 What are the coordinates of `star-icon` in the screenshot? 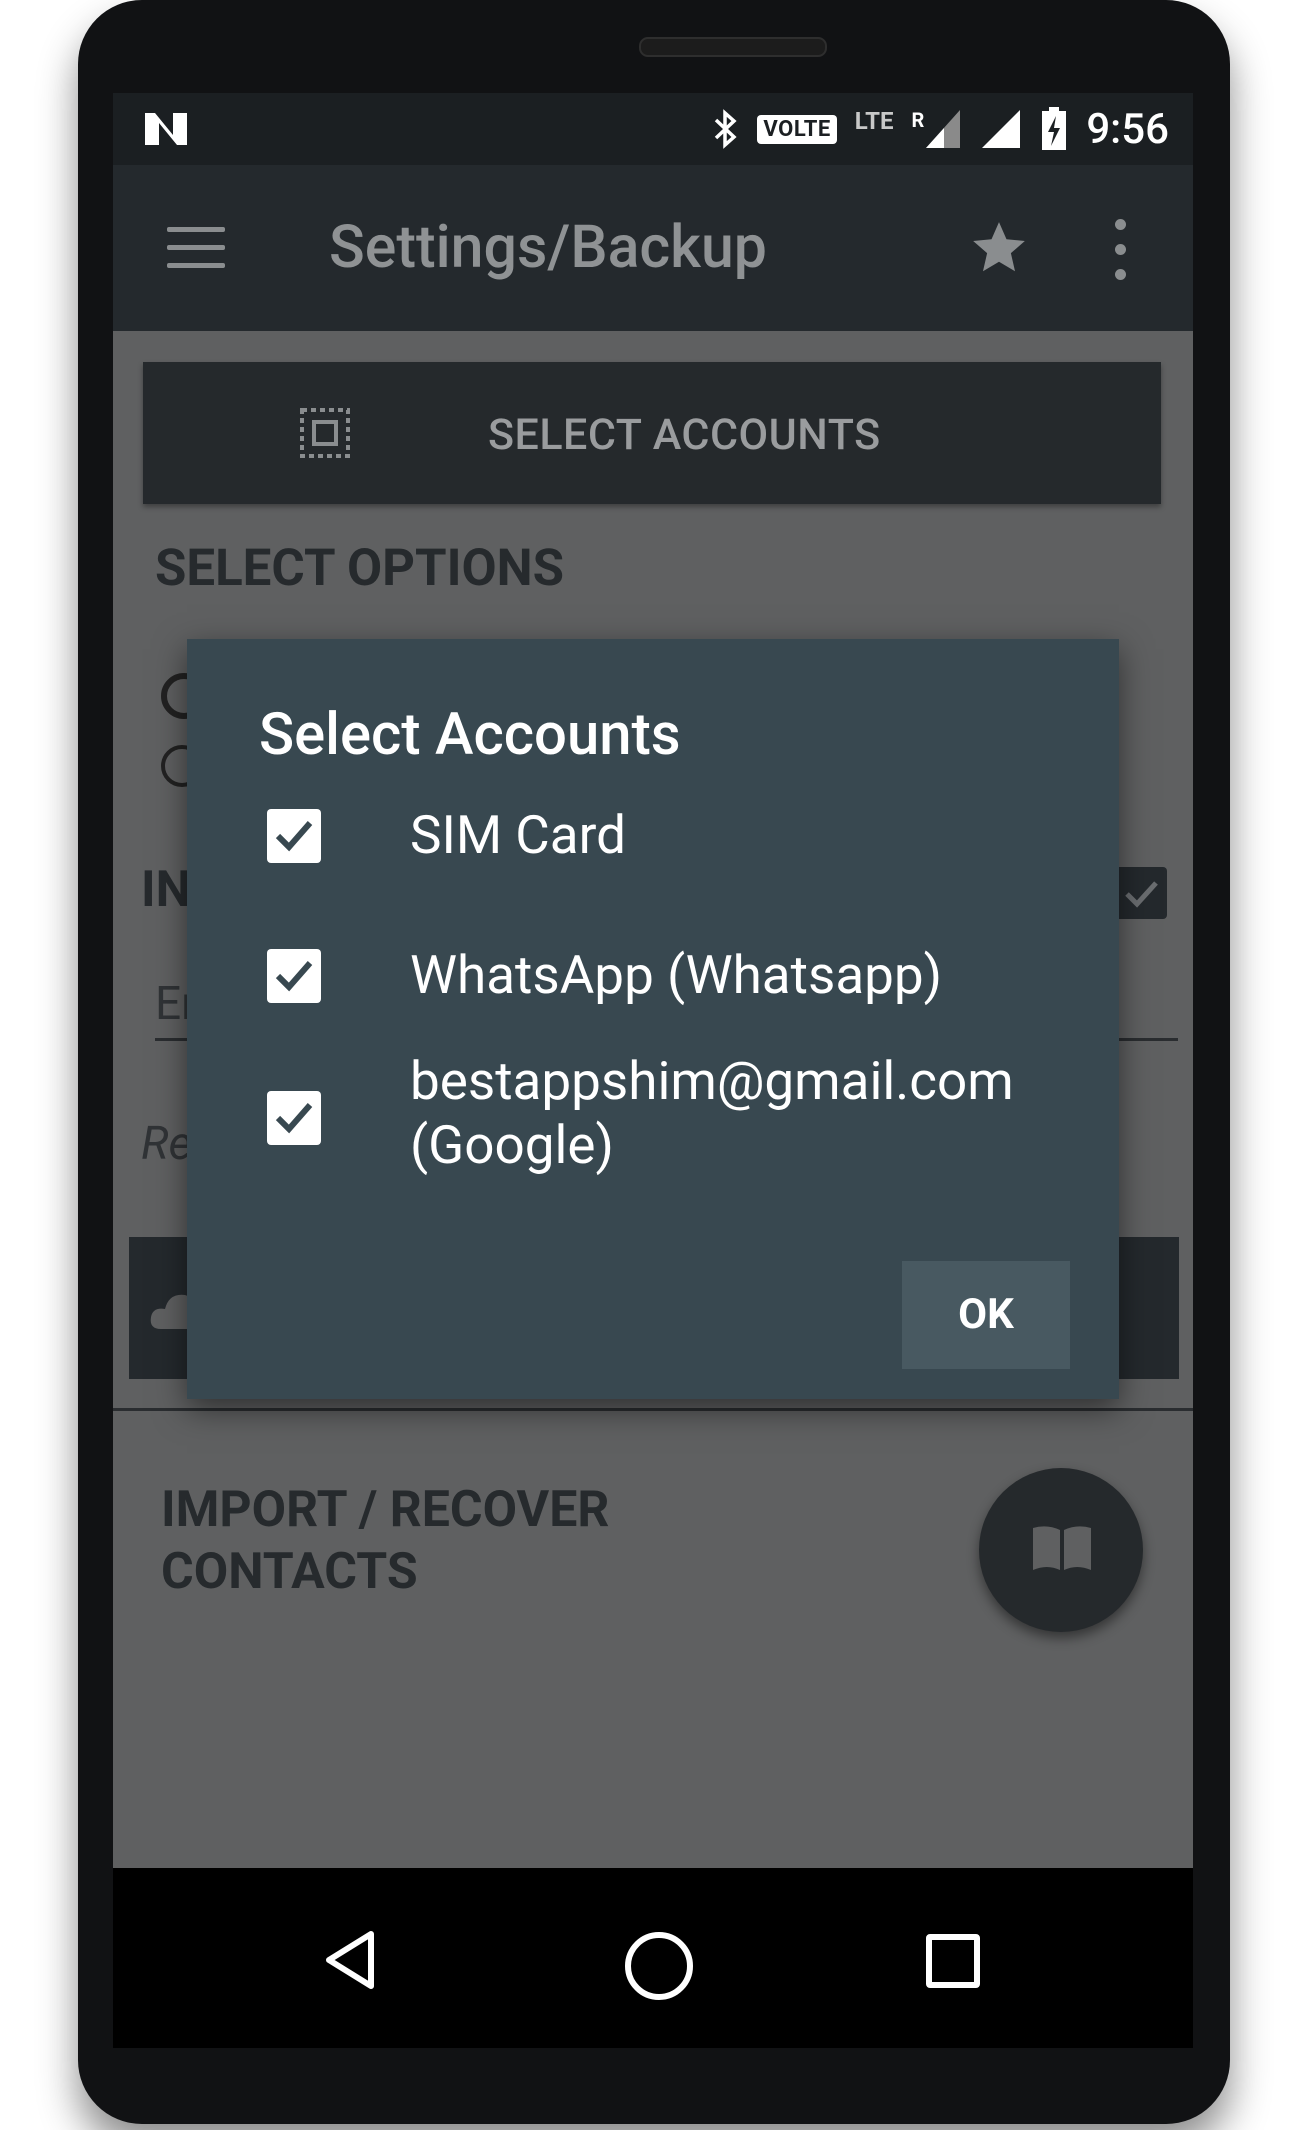 It's located at (999, 248).